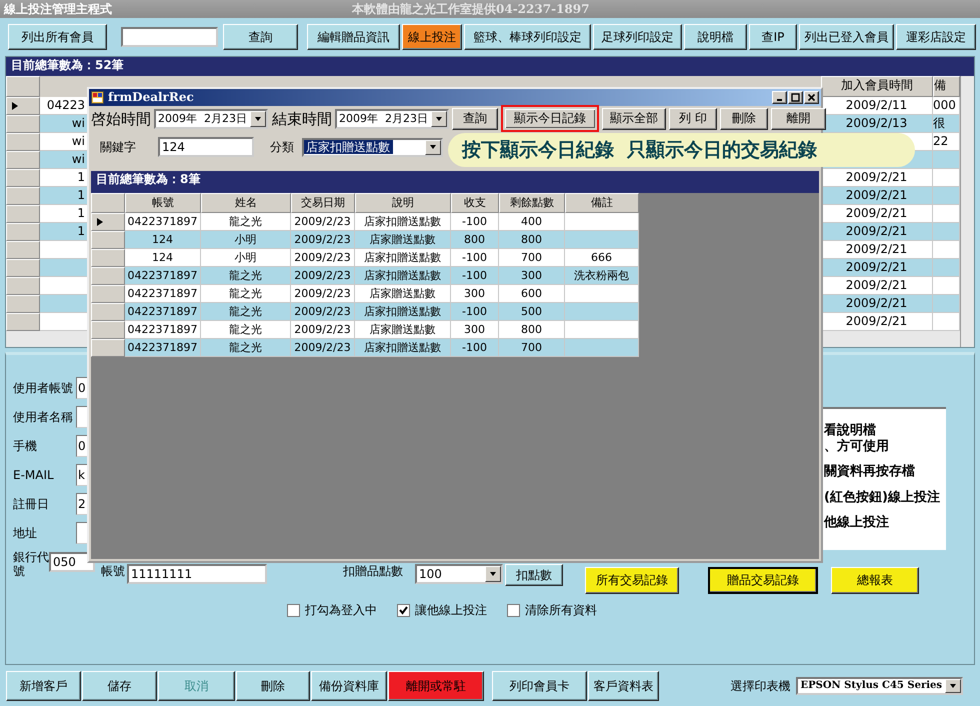 This screenshot has height=706, width=980. Describe the element at coordinates (632, 580) in the screenshot. I see `report-button: 所有交易記錄` at that location.